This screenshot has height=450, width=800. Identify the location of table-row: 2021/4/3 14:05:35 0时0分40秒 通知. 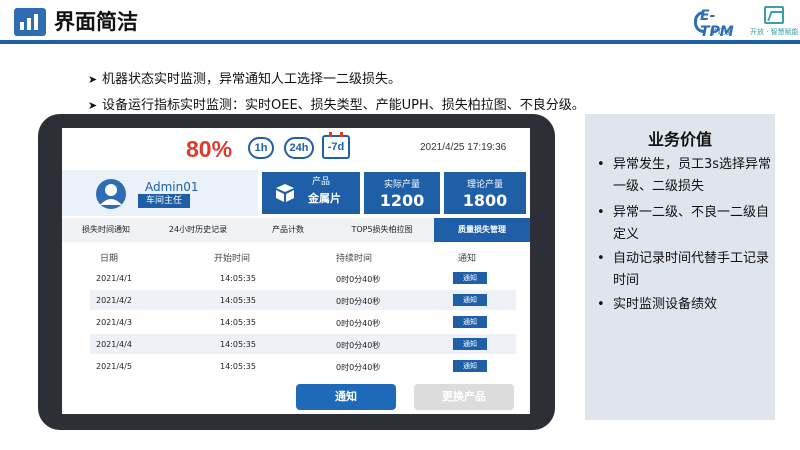
(303, 322).